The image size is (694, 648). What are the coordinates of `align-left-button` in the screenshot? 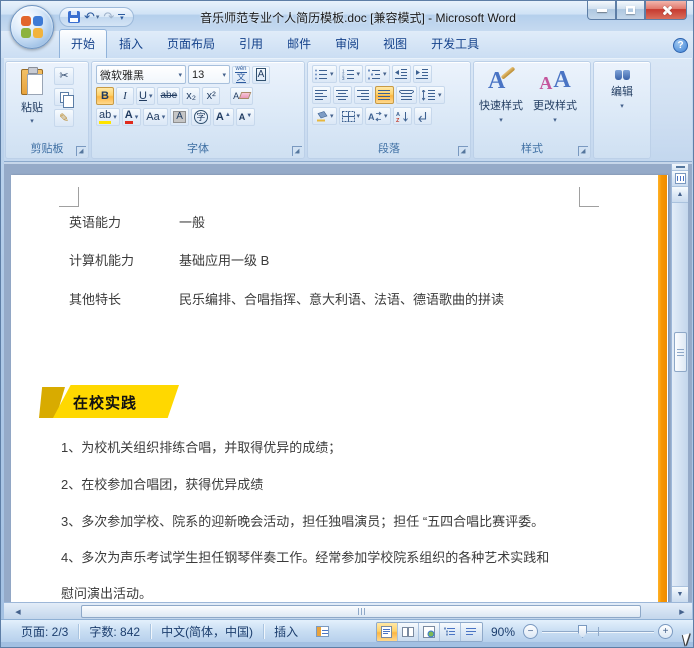 It's located at (321, 95).